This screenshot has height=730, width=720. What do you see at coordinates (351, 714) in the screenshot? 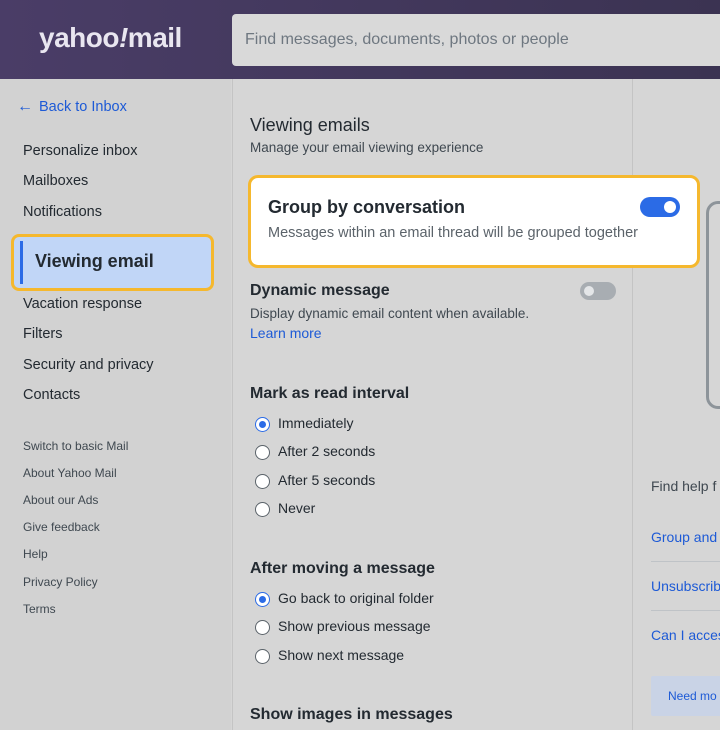
I see `show-images-title: Show images in messages` at bounding box center [351, 714].